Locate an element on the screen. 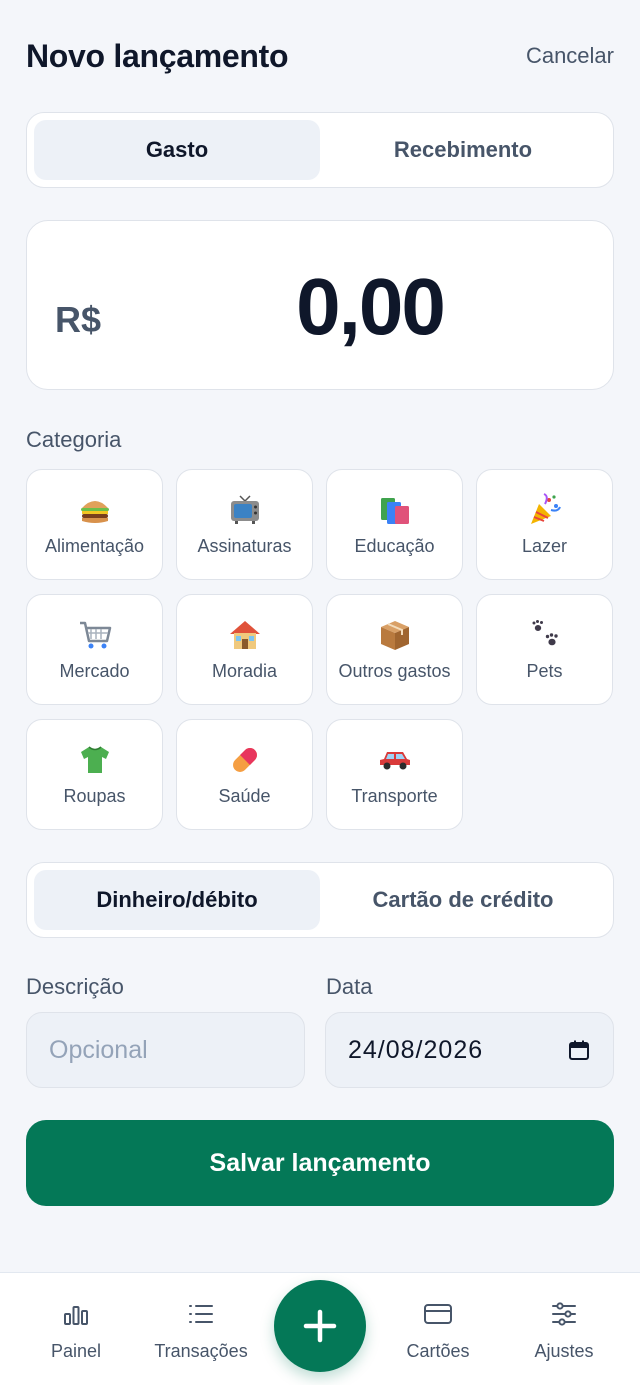 This screenshot has width=640, height=1385. payment-method-toggle: Dinheiro/débito Cartão de crédito is located at coordinates (320, 900).